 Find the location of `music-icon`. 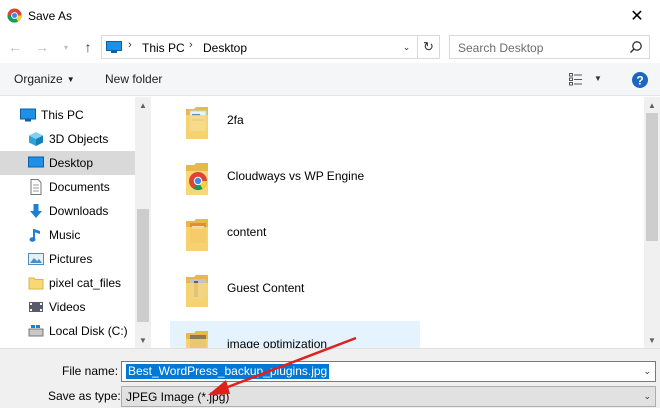

music-icon is located at coordinates (34, 235).